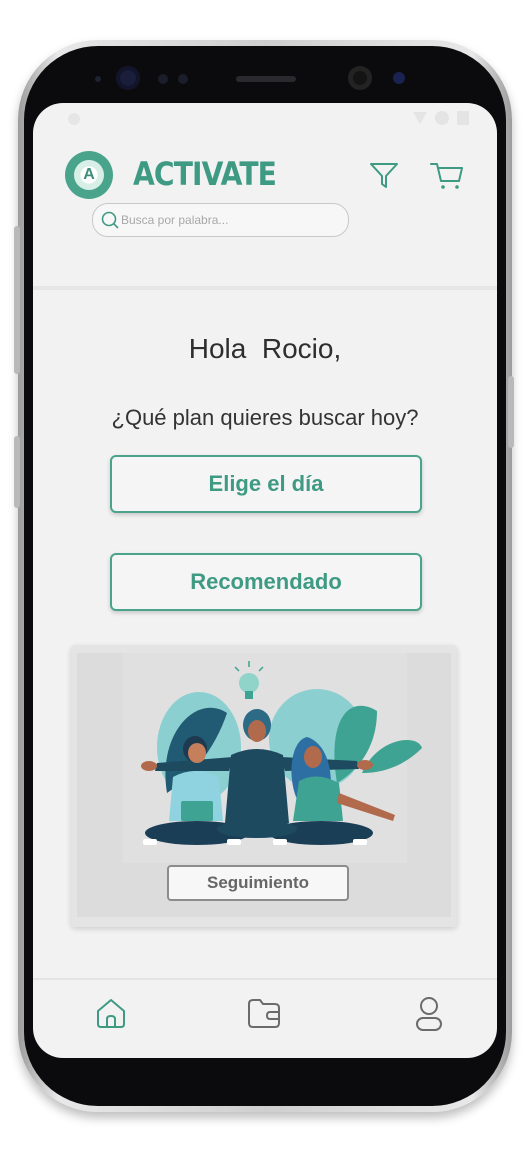 This screenshot has width=530, height=1162. Describe the element at coordinates (110, 220) in the screenshot. I see `search-icon` at that location.